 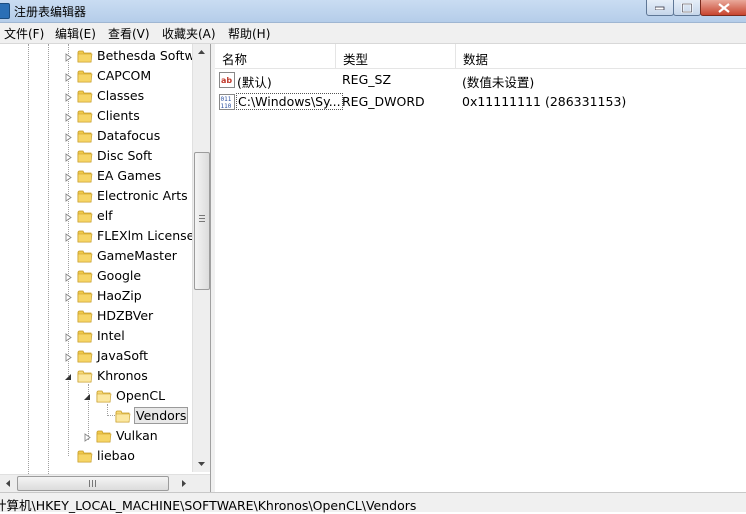 I want to click on scroll-down-arrow-icon, so click(x=201, y=463).